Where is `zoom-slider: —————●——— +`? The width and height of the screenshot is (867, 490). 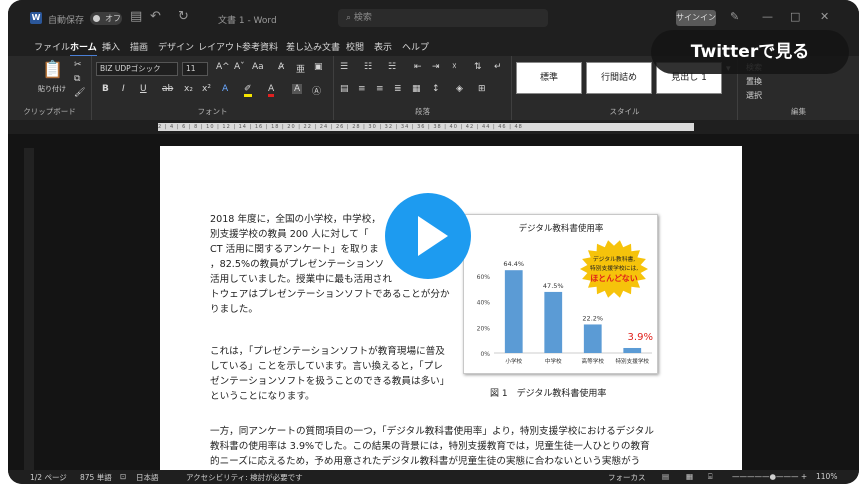 zoom-slider: —————●——— + is located at coordinates (769, 476).